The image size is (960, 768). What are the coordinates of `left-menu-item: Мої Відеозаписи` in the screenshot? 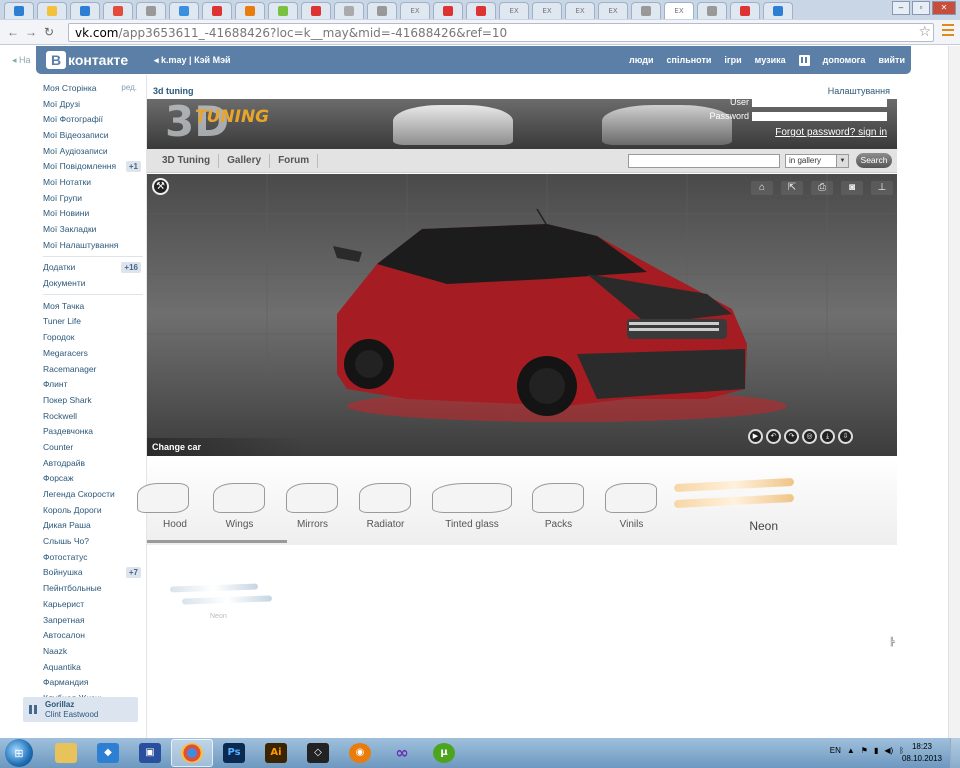 It's located at (90, 135).